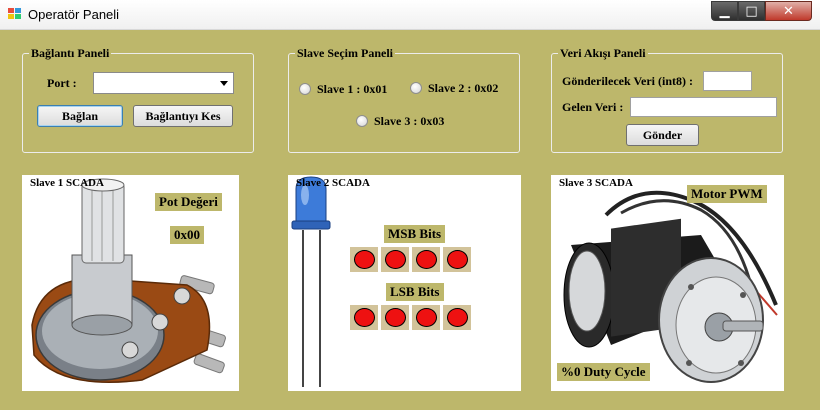  What do you see at coordinates (463, 88) in the screenshot?
I see `radio-slave-2-label: Slave 2 : 0x02` at bounding box center [463, 88].